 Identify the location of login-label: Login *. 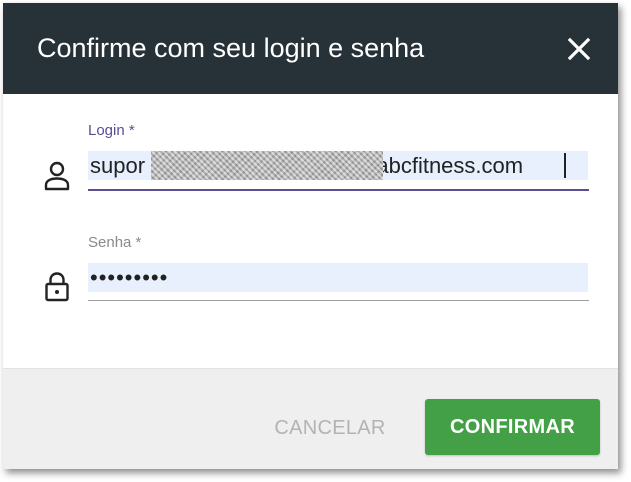
(111, 130).